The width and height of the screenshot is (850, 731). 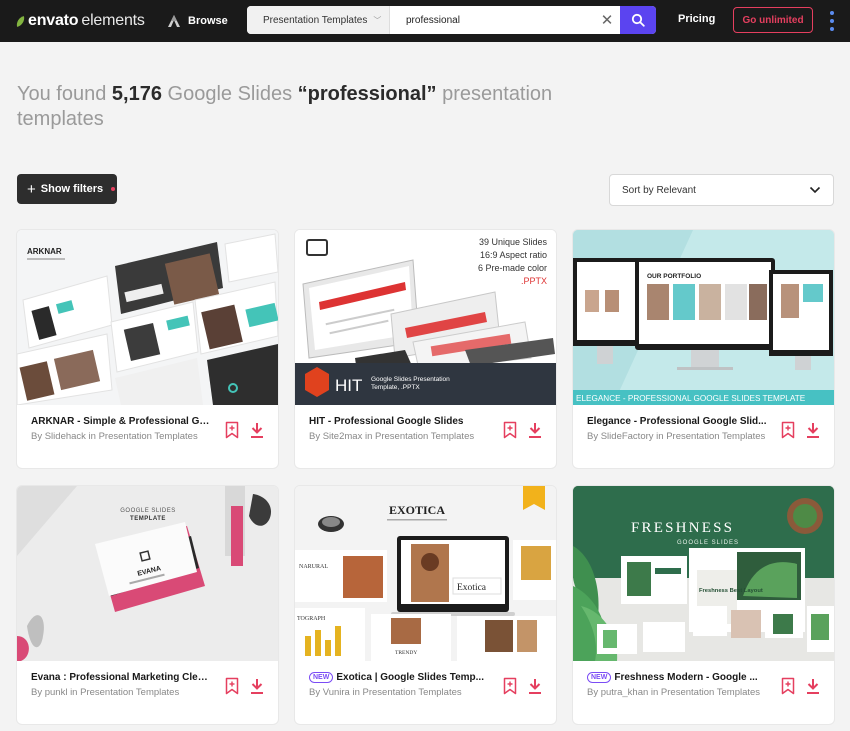 What do you see at coordinates (674, 692) in the screenshot?
I see `card-author: By putra_khan in Presentation Templates` at bounding box center [674, 692].